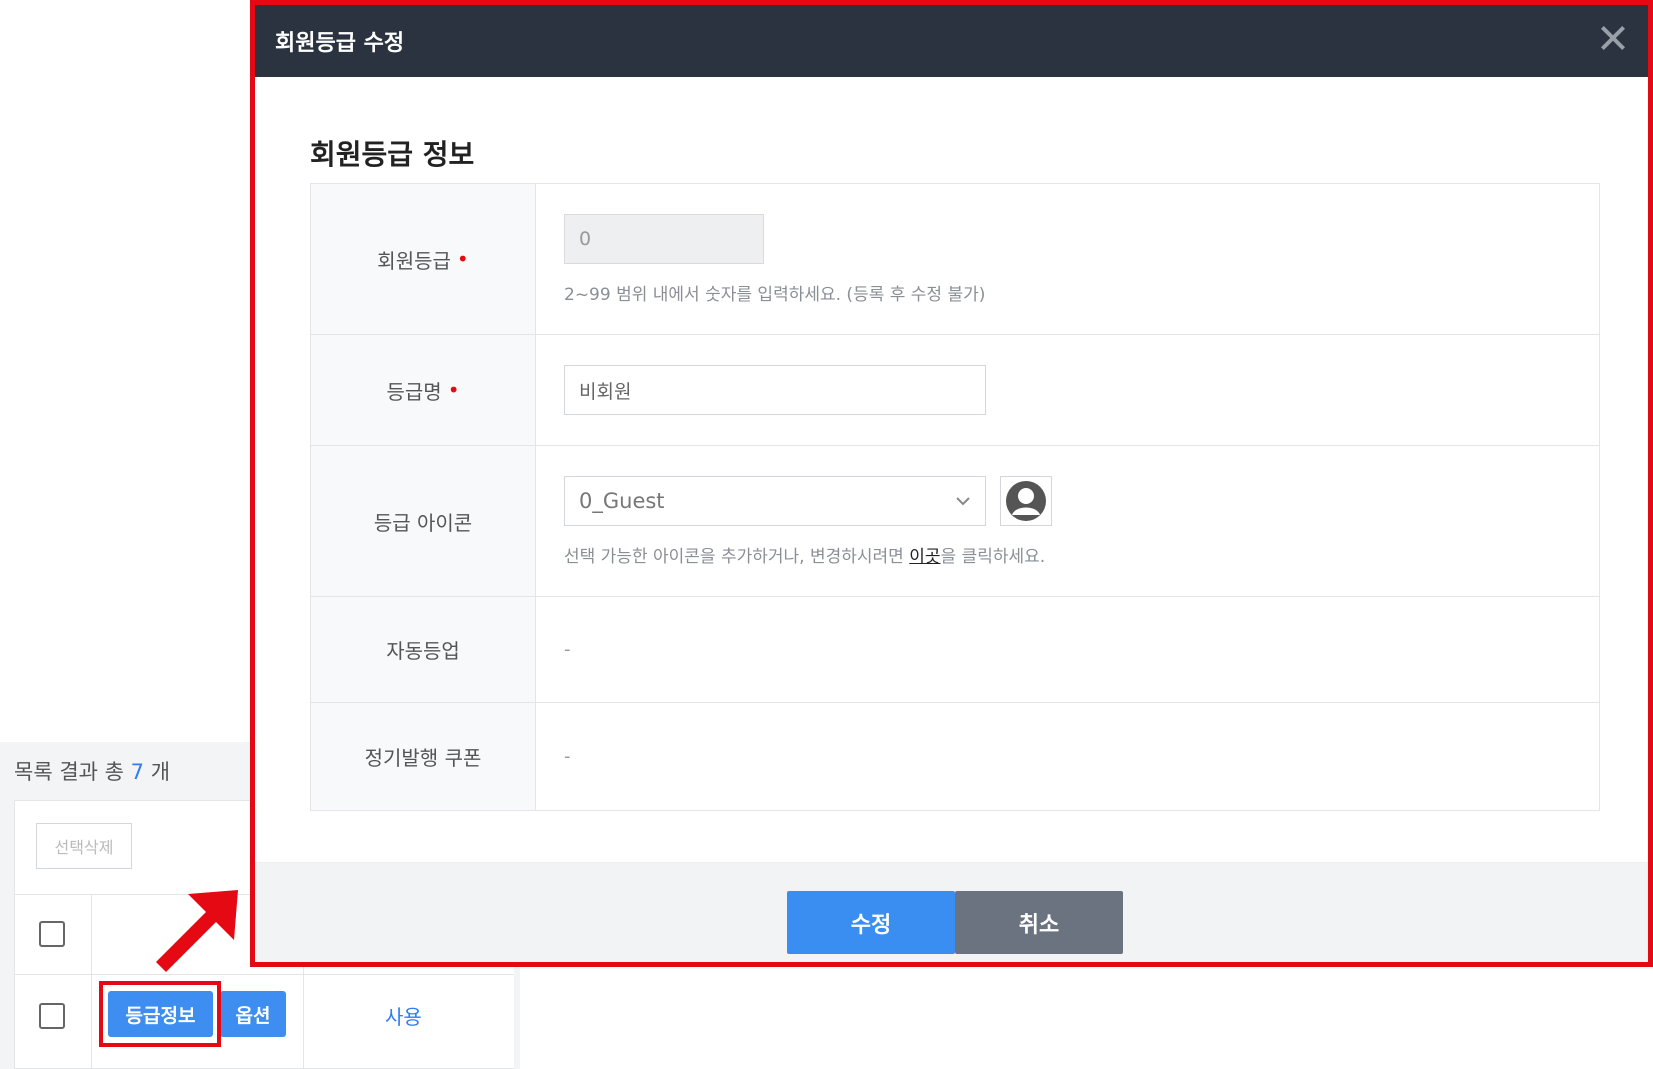 The width and height of the screenshot is (1653, 1069). I want to click on auto-upgrade-label: 자동등업, so click(423, 651).